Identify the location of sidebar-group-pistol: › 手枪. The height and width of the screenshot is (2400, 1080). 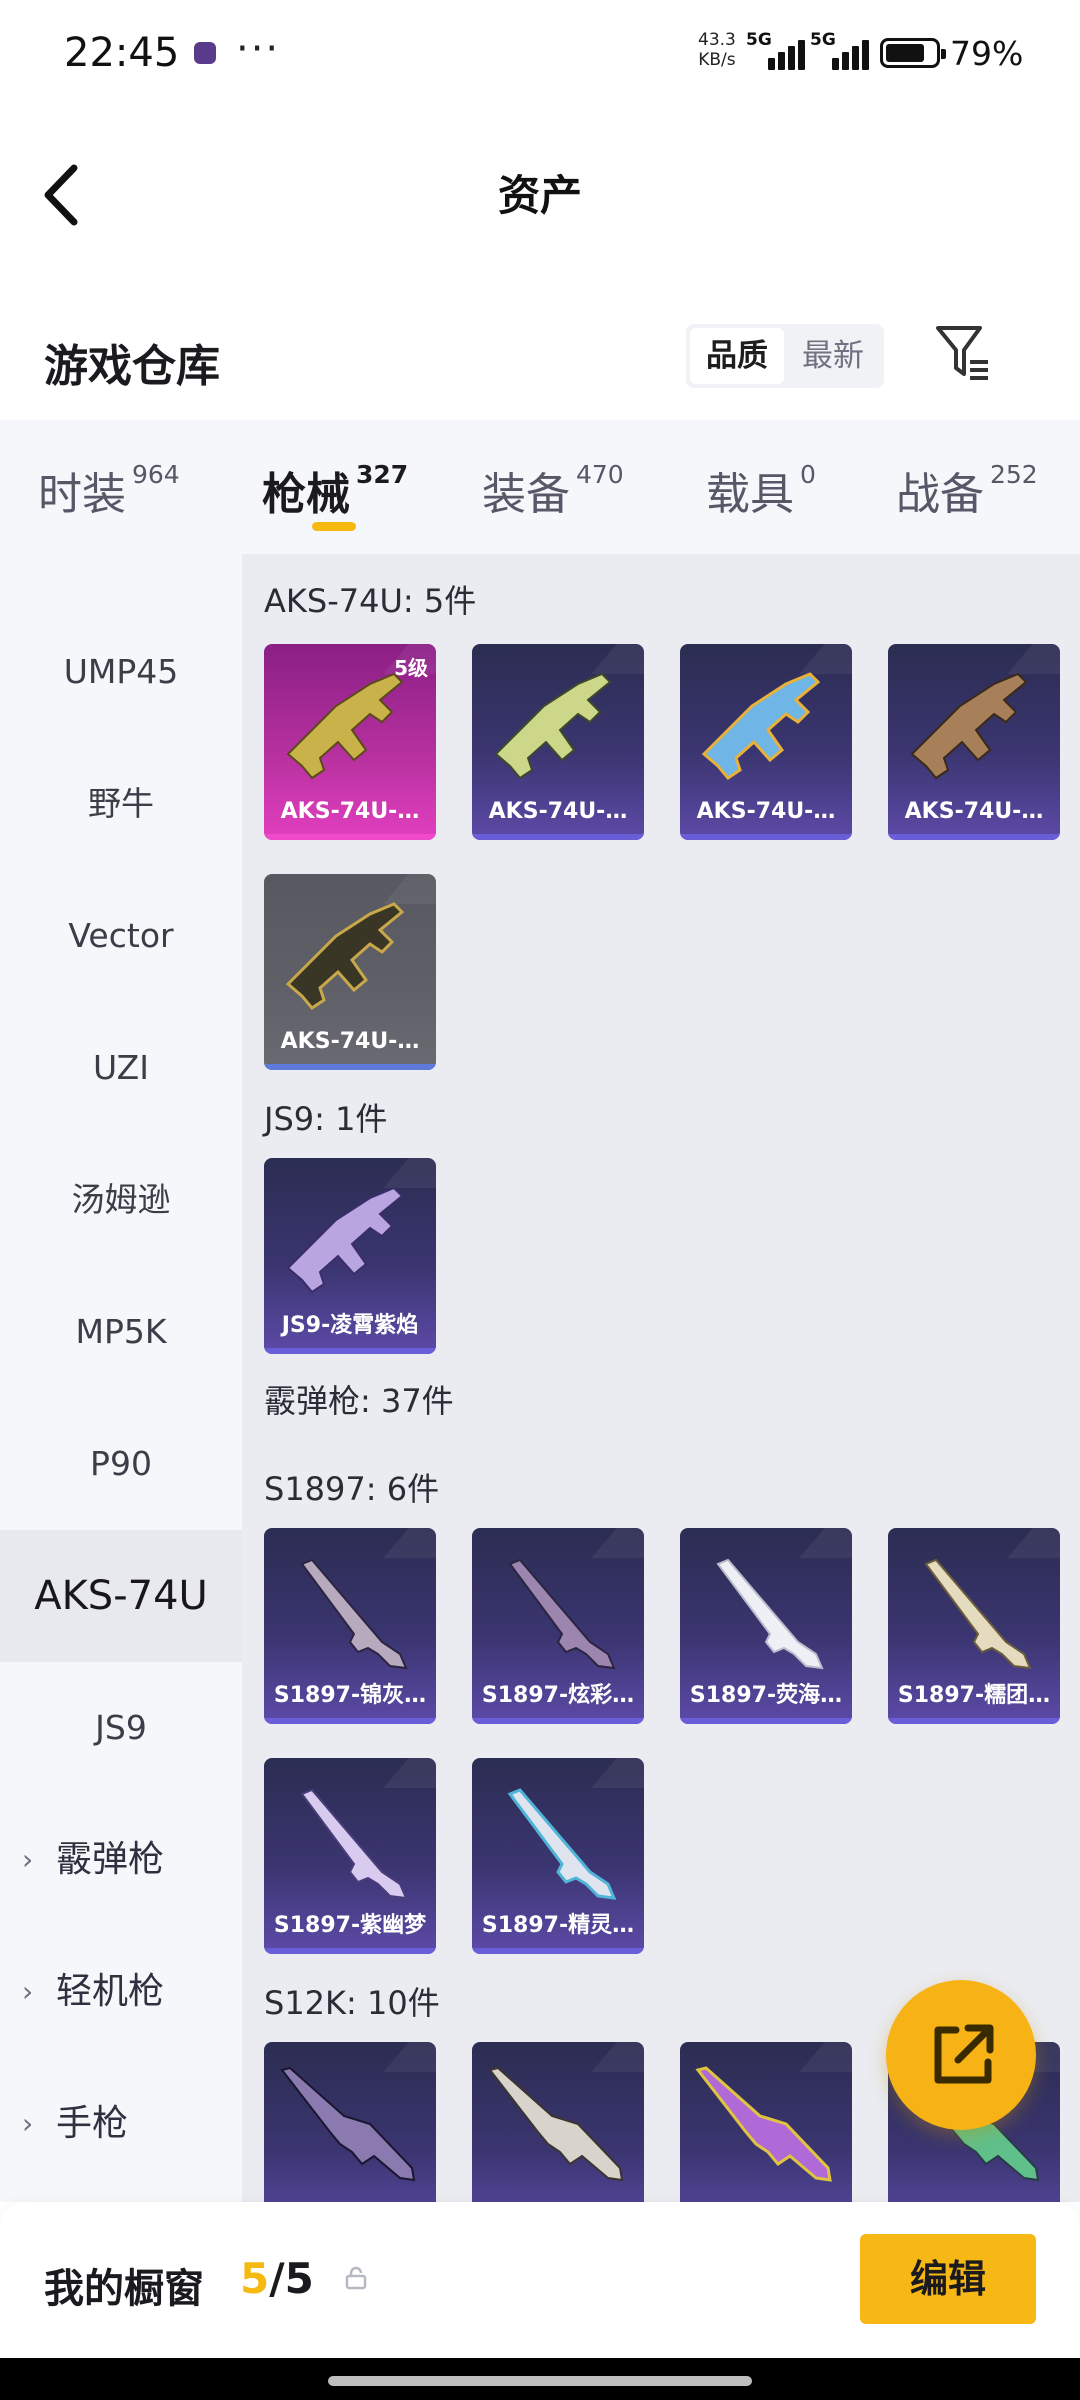
(121, 2124).